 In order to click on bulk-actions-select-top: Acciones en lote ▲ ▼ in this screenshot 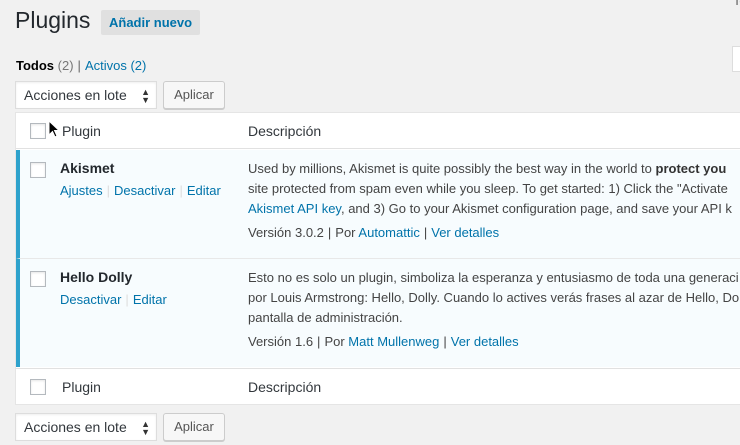, I will do `click(86, 95)`.